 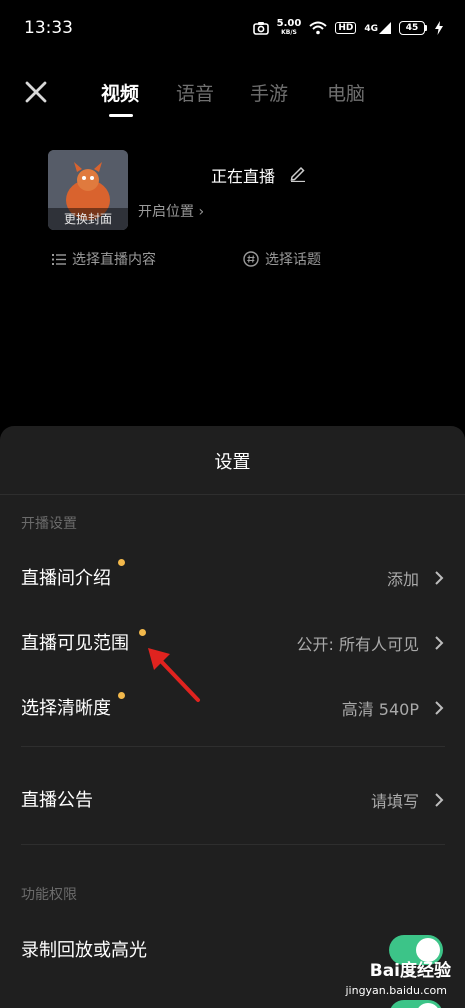 I want to click on change-cover-label: 更换封面, so click(x=88, y=219).